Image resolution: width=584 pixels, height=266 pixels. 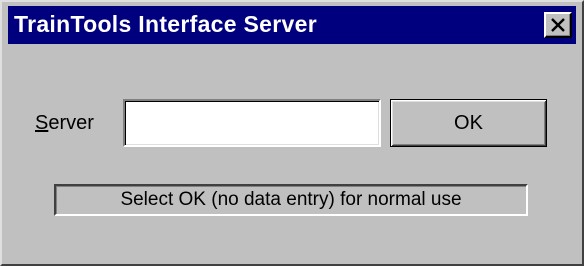 I want to click on status-message: Select OK (no data entry) for normal use, so click(x=291, y=200).